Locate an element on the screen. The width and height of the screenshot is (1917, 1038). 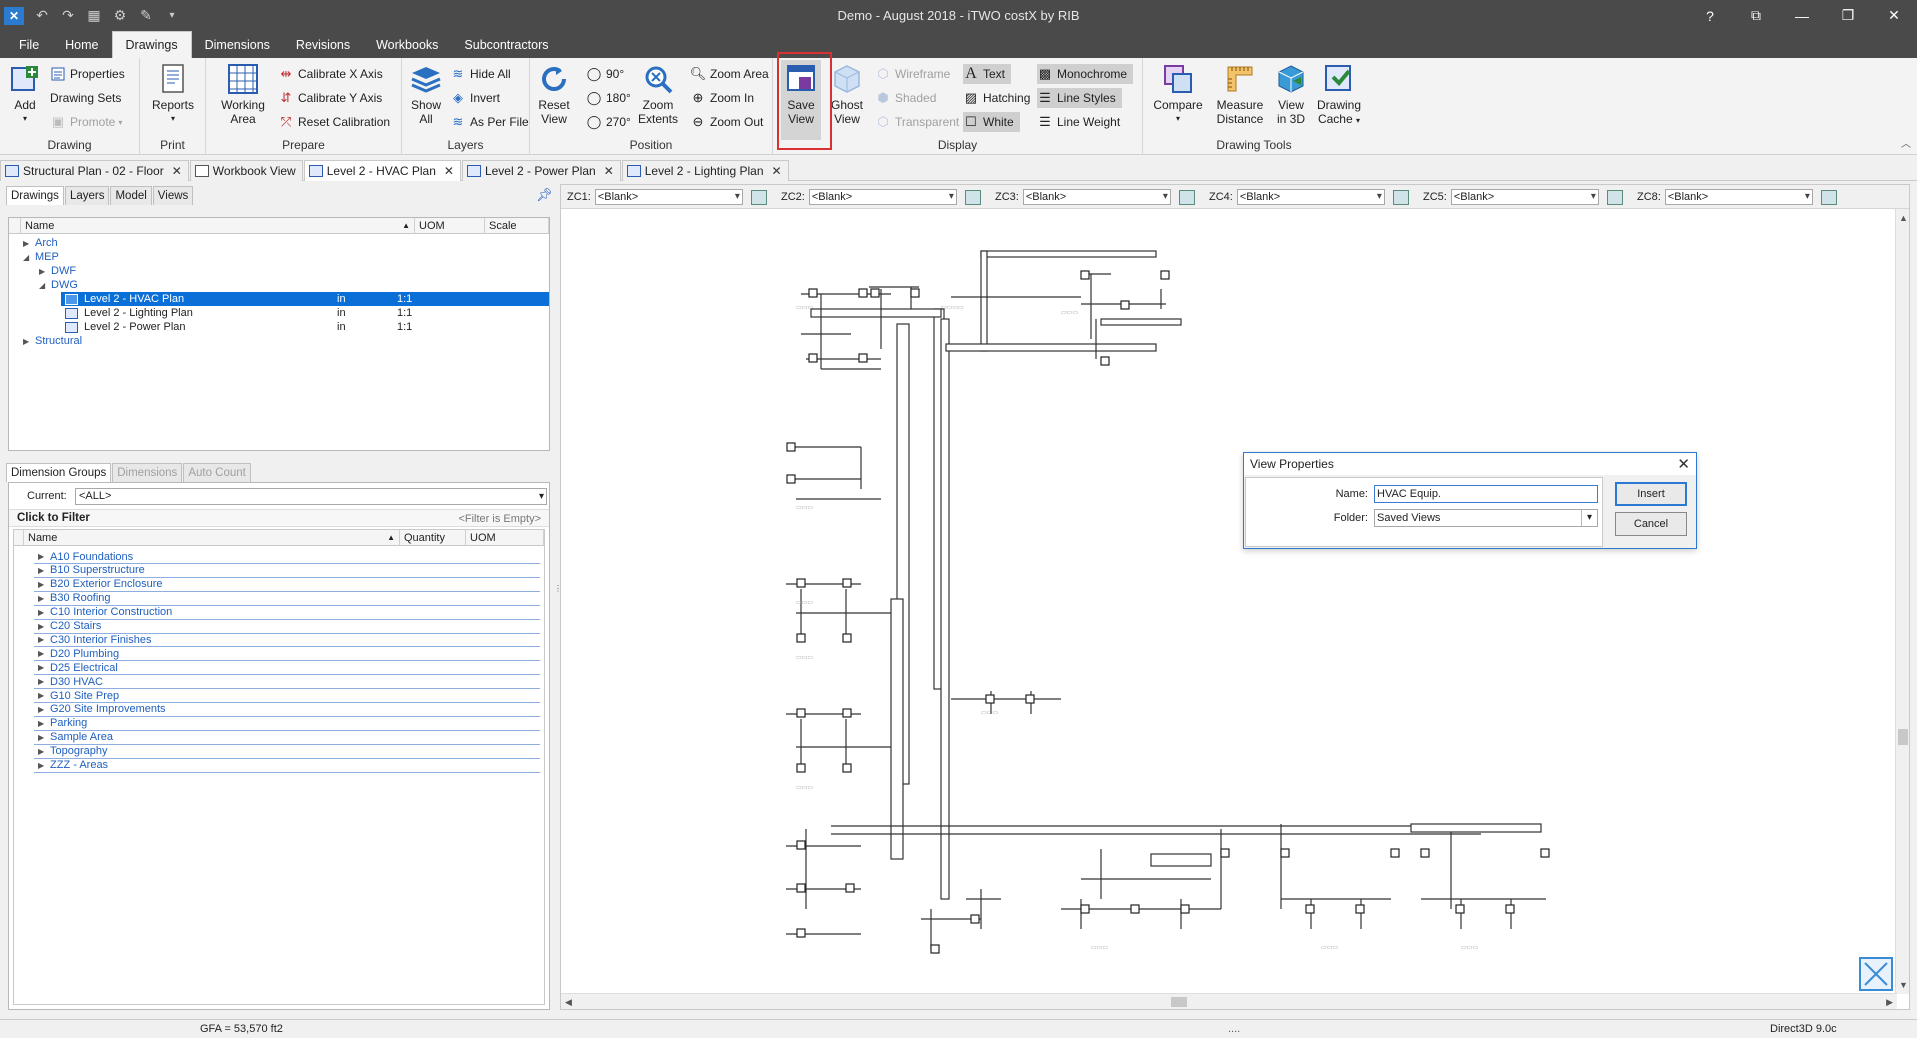
dimension-group-row: ▶ Topography is located at coordinates (287, 752).